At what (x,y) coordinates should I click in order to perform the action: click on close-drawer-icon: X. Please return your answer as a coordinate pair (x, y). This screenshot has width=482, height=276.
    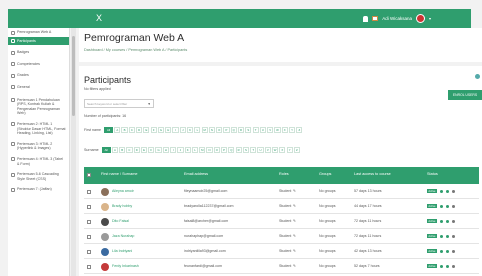
    Looking at the image, I should click on (99, 18).